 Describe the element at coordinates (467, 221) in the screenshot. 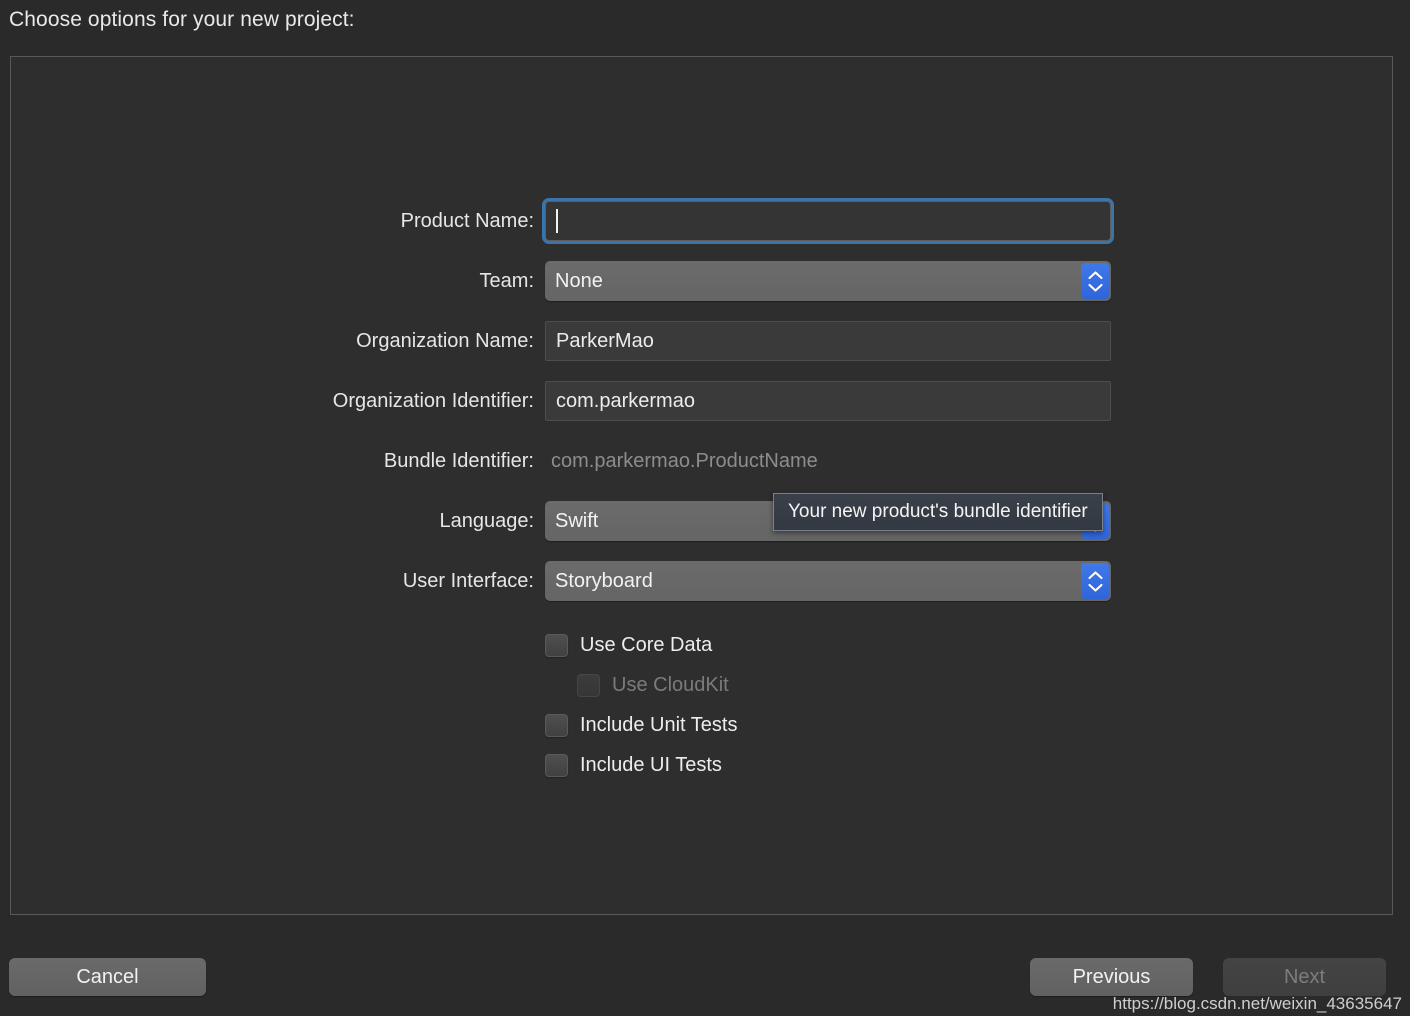

I see `label-product-name: Product Name:` at that location.